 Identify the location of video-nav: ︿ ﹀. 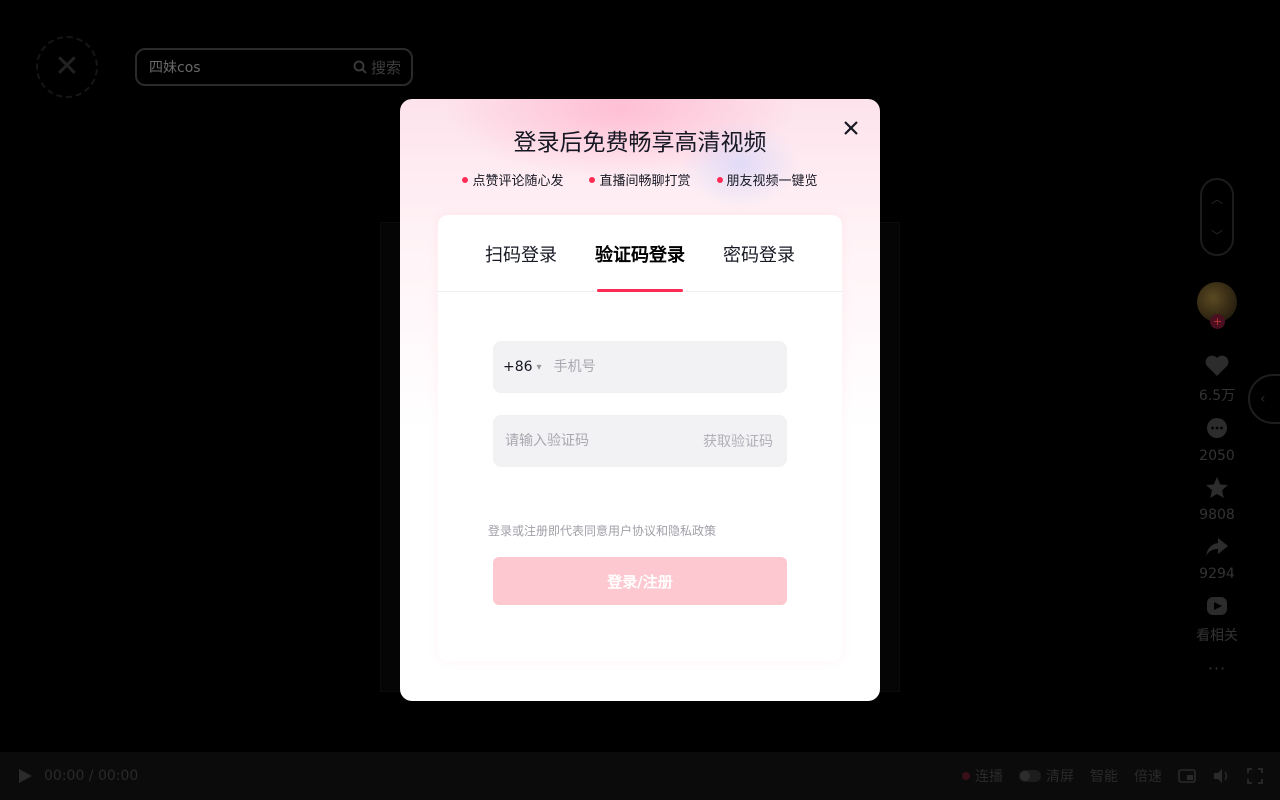
(1217, 217).